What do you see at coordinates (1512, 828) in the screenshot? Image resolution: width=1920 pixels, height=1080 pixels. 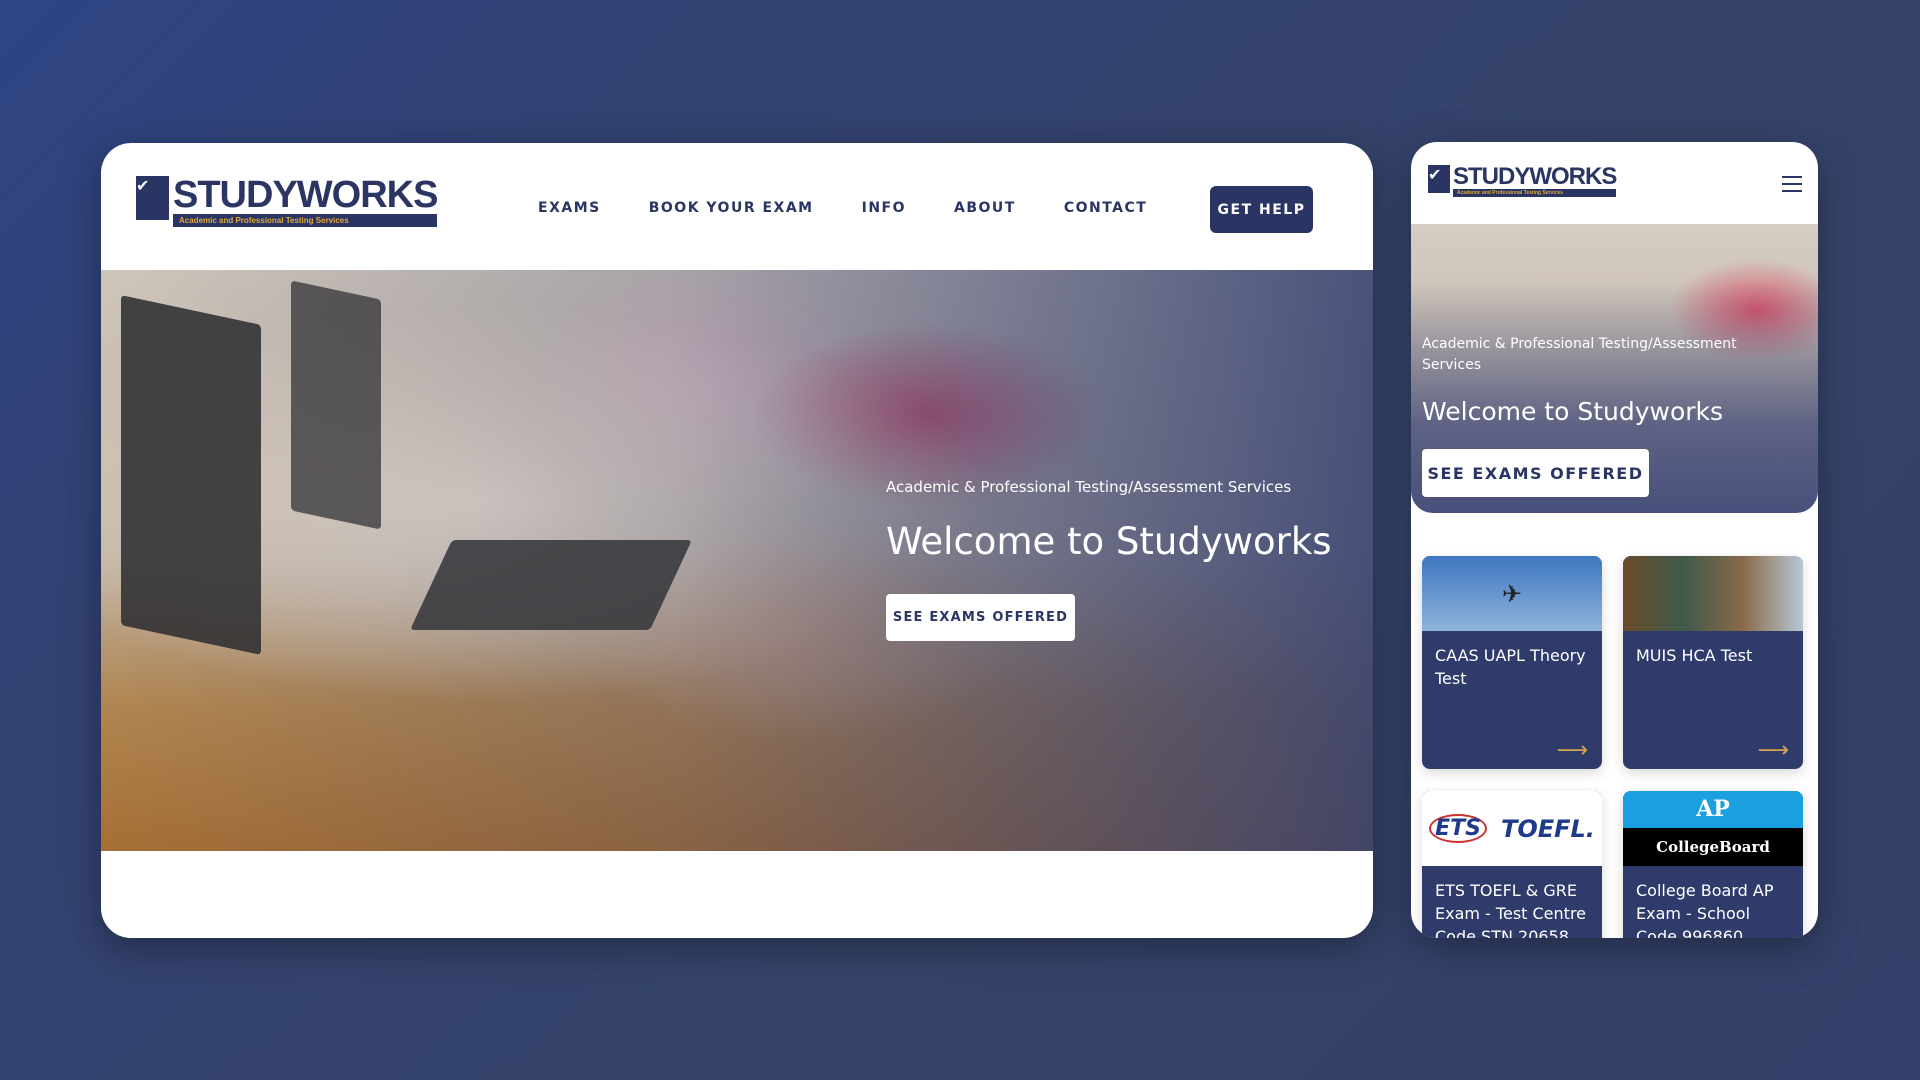 I see `ets-toefl-logo: ETS TOEFL.` at bounding box center [1512, 828].